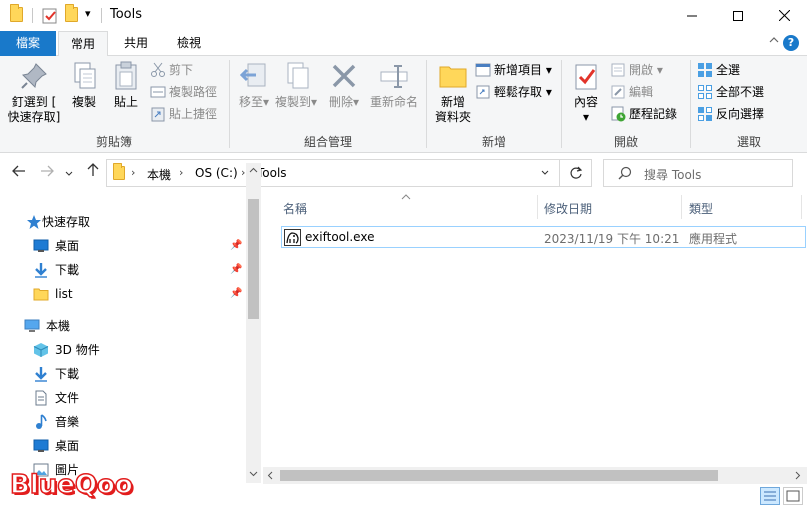 This screenshot has height=508, width=807. I want to click on easy-access-icon, so click(483, 91).